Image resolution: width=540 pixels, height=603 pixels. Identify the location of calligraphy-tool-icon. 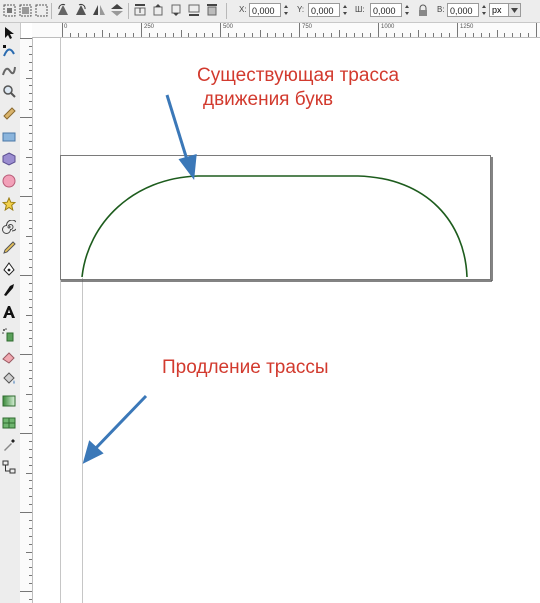
(9, 290).